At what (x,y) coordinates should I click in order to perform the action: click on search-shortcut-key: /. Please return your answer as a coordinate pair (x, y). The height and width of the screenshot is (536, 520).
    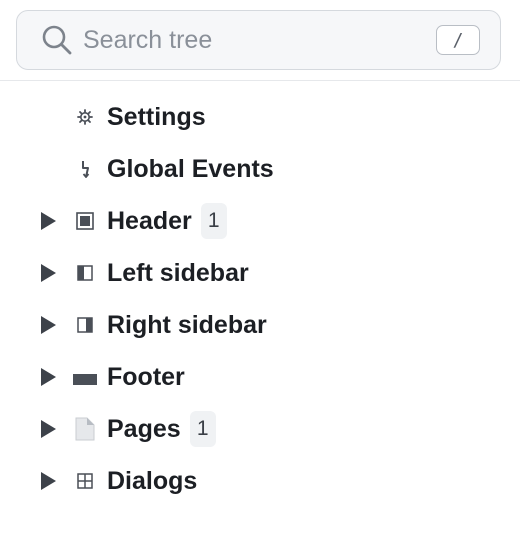
    Looking at the image, I should click on (458, 40).